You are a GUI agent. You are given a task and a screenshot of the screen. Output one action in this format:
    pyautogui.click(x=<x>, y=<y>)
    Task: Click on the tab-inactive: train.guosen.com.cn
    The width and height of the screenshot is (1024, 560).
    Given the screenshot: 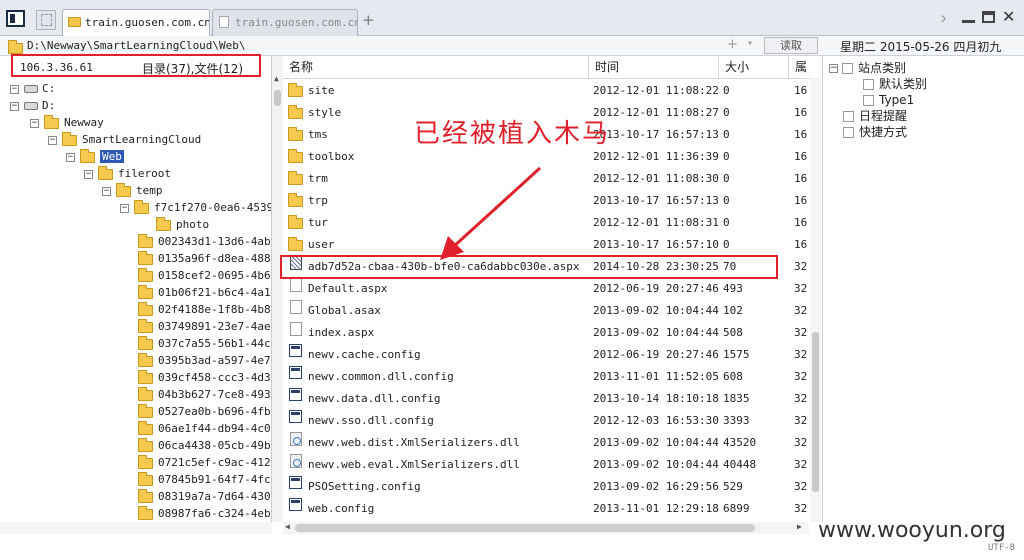 What is the action you would take?
    pyautogui.click(x=285, y=22)
    